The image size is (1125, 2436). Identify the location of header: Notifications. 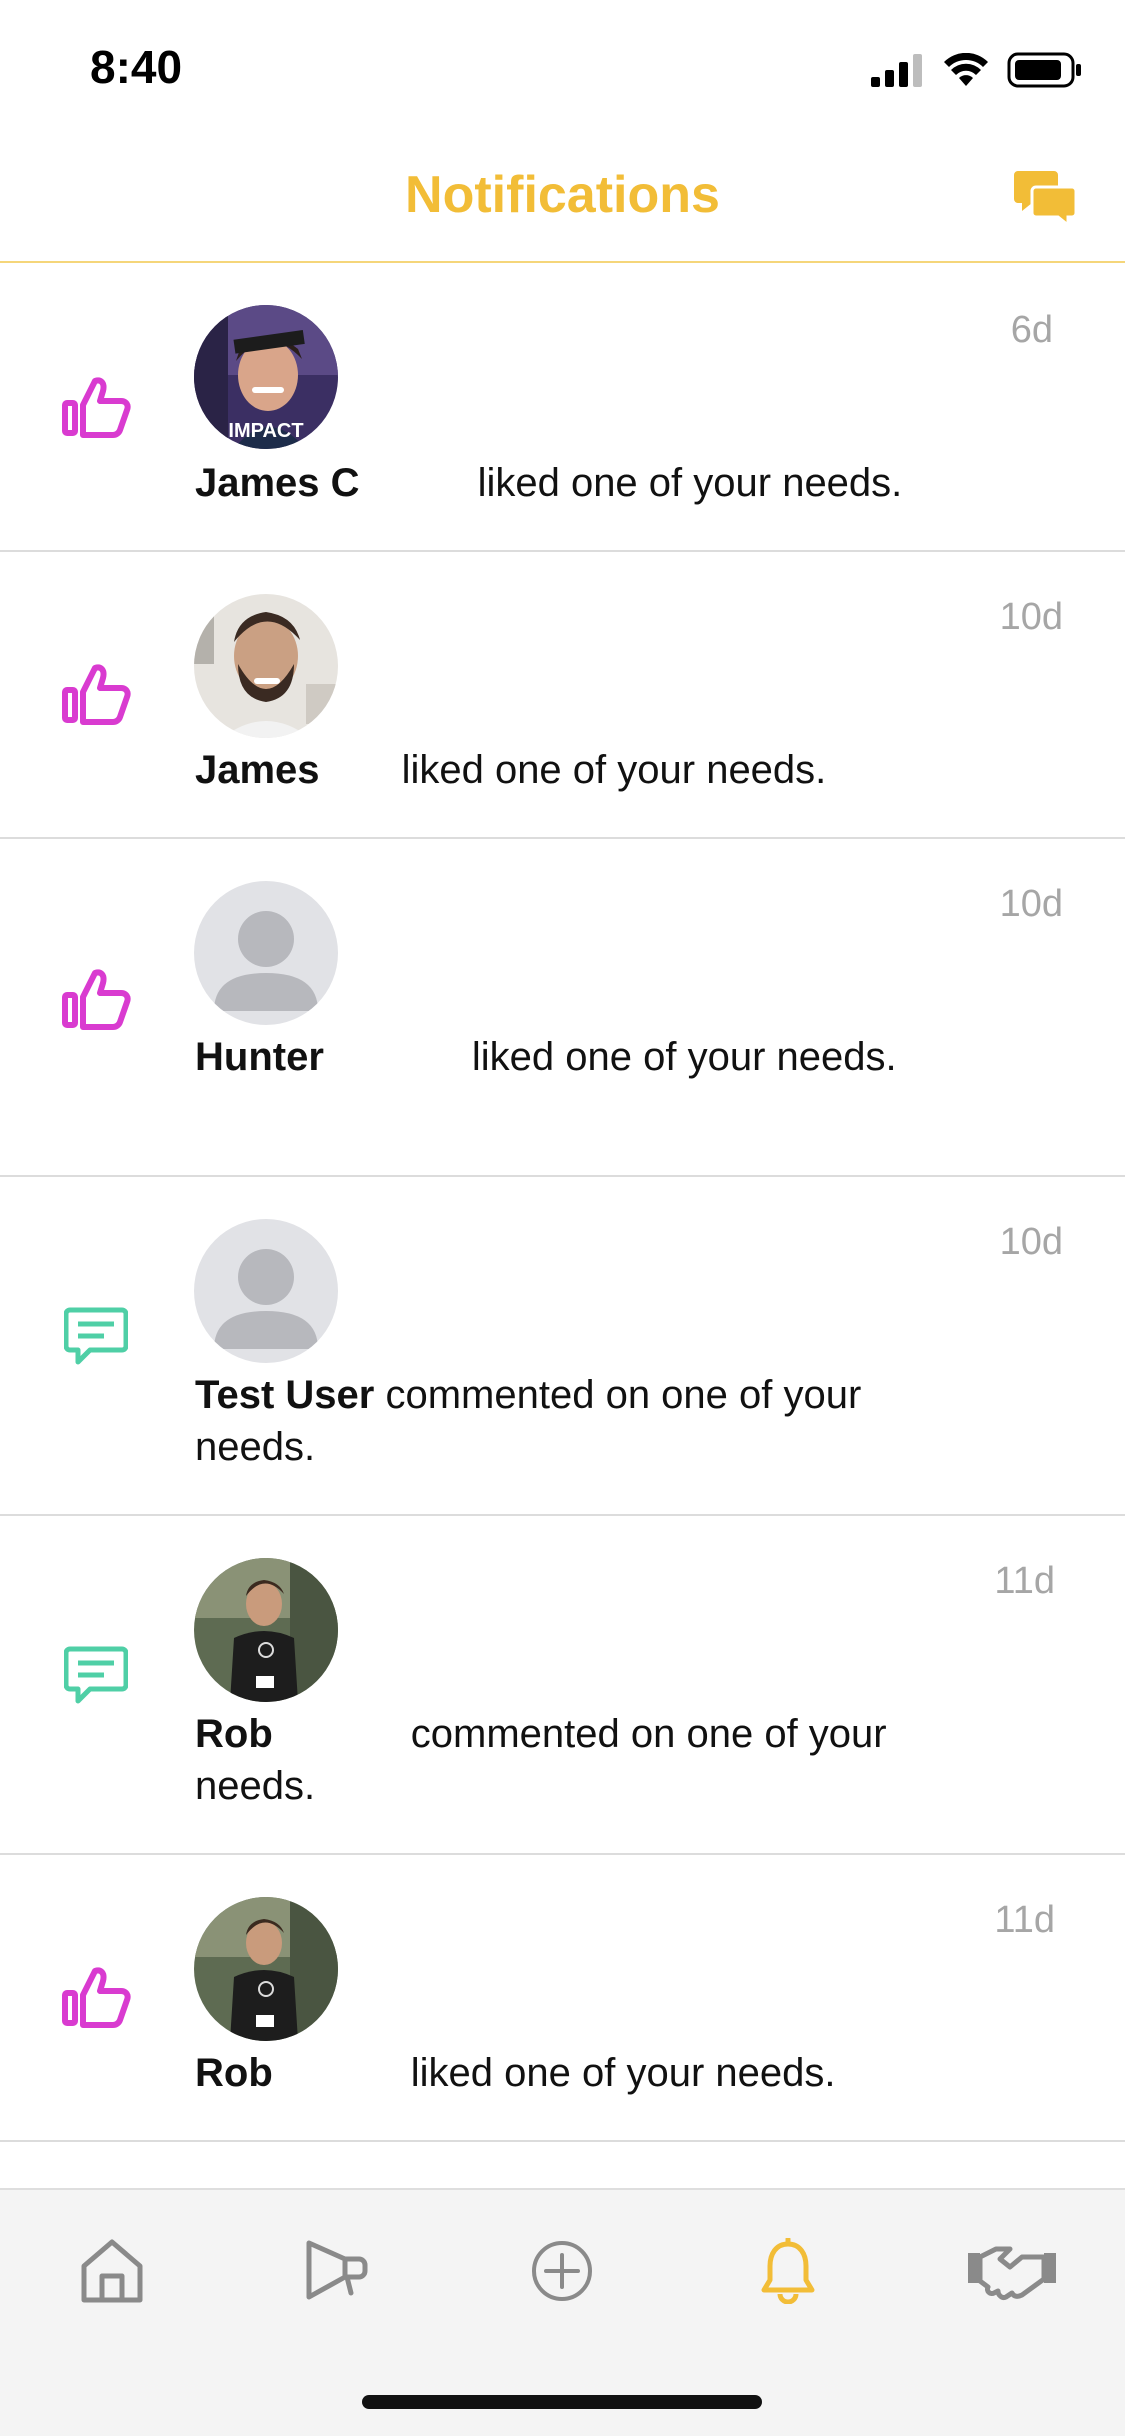
(562, 199).